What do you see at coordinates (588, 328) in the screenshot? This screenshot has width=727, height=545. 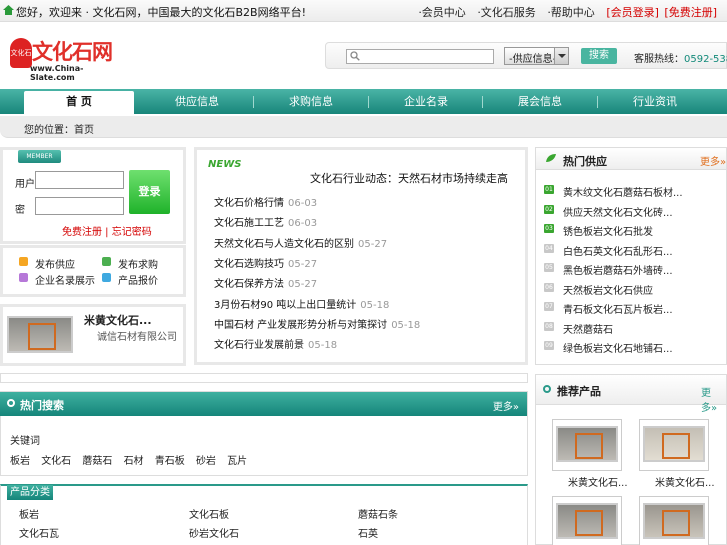 I see `ranking-title-text: 天然蘑菇石` at bounding box center [588, 328].